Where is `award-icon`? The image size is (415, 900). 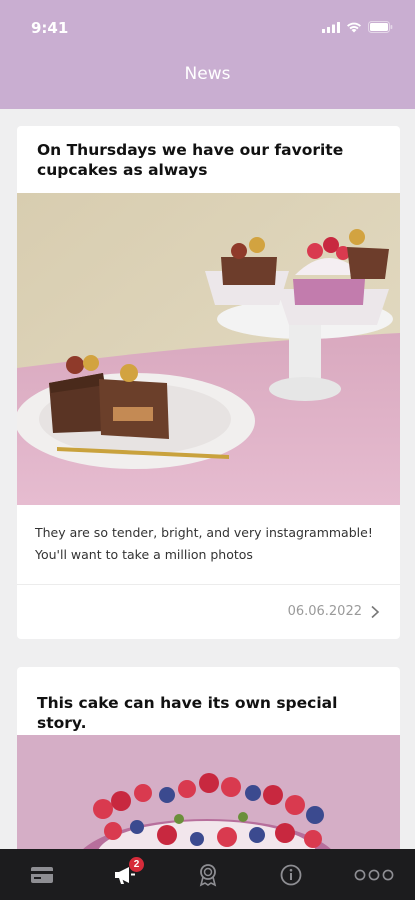
award-icon is located at coordinates (207, 874).